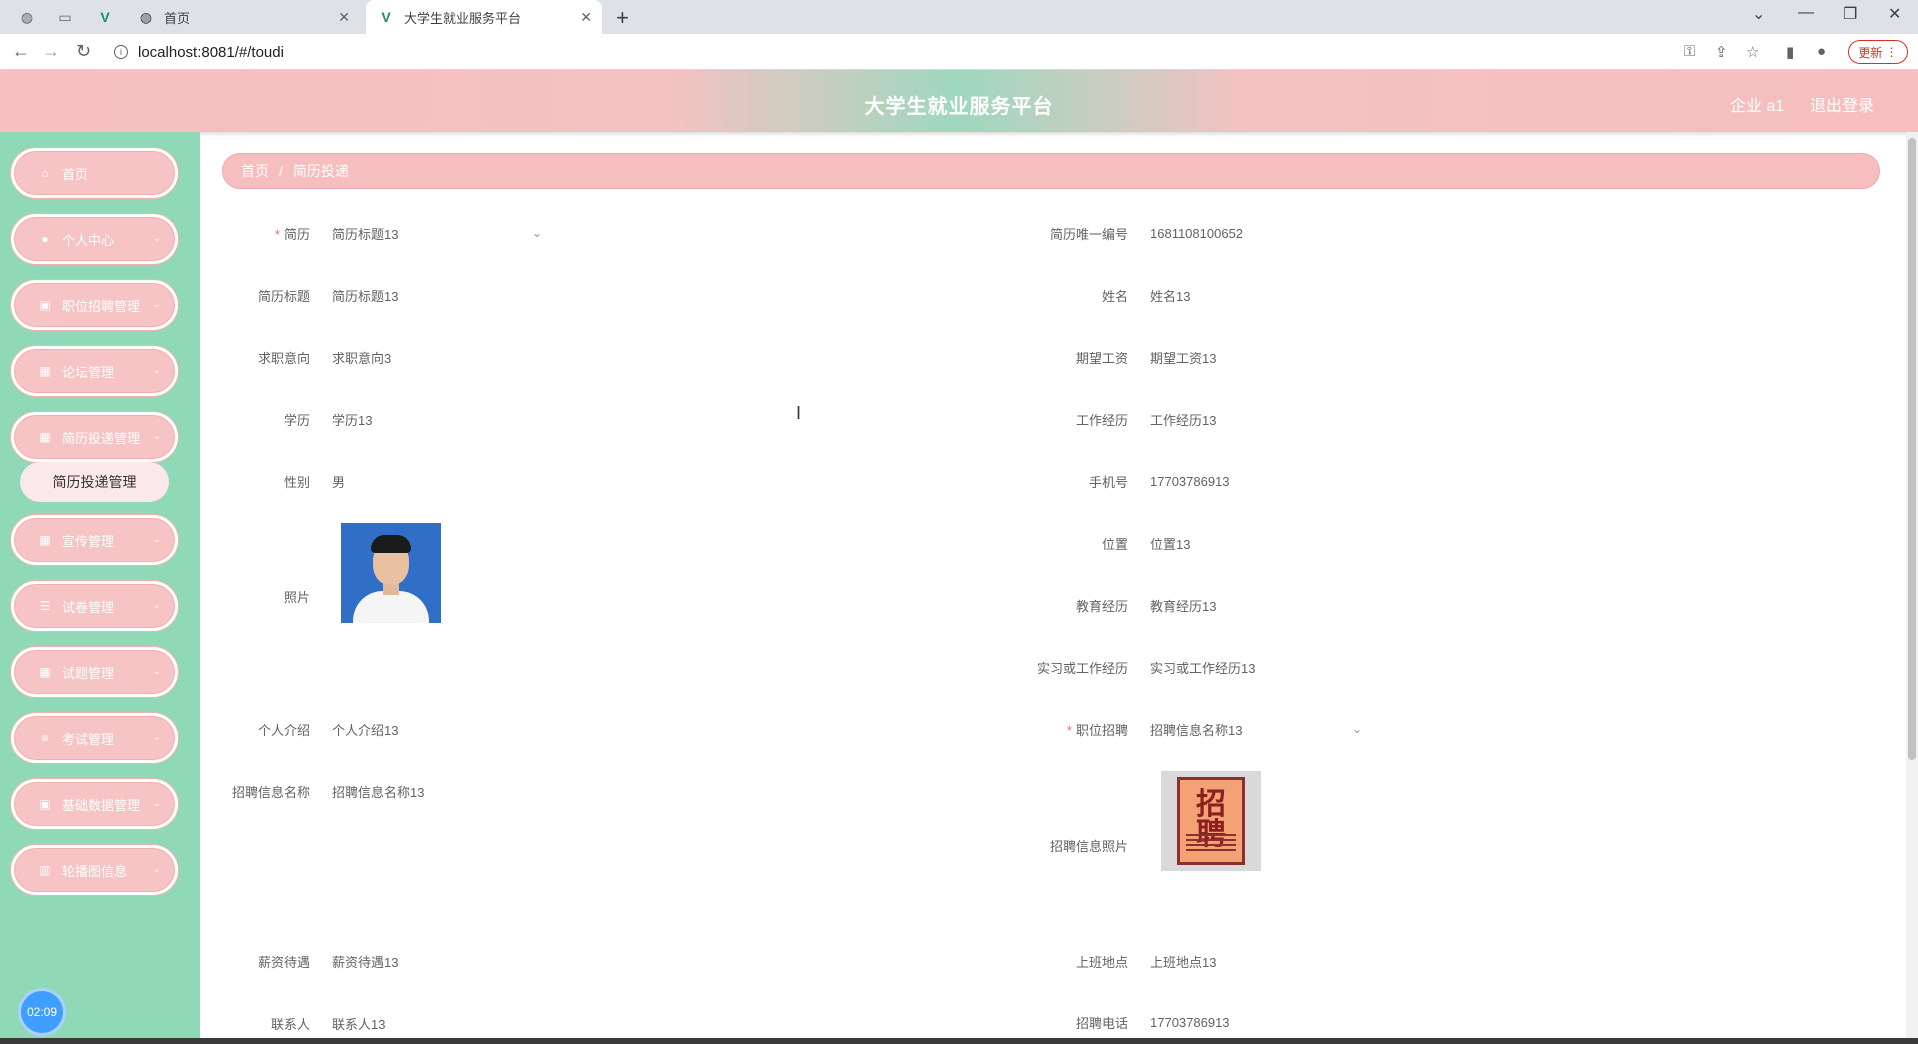 This screenshot has height=1044, width=1918. I want to click on field-gender: 性别 男, so click(314, 482).